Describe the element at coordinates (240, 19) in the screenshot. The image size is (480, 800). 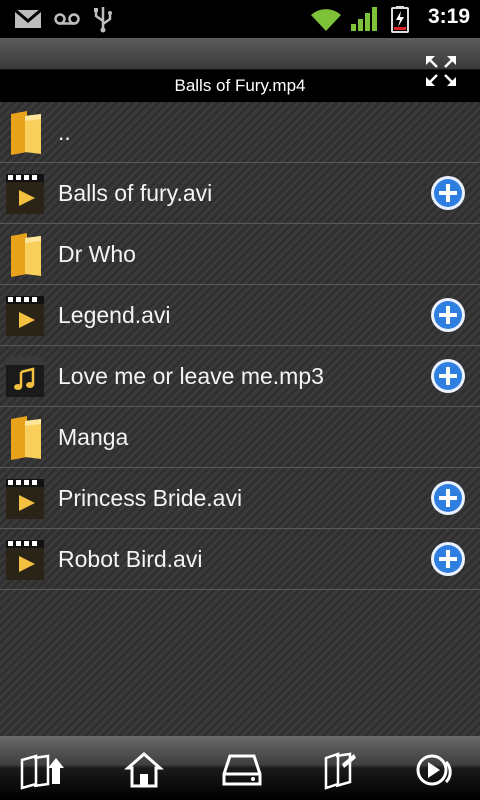
I see `status-bar: 3:19` at that location.